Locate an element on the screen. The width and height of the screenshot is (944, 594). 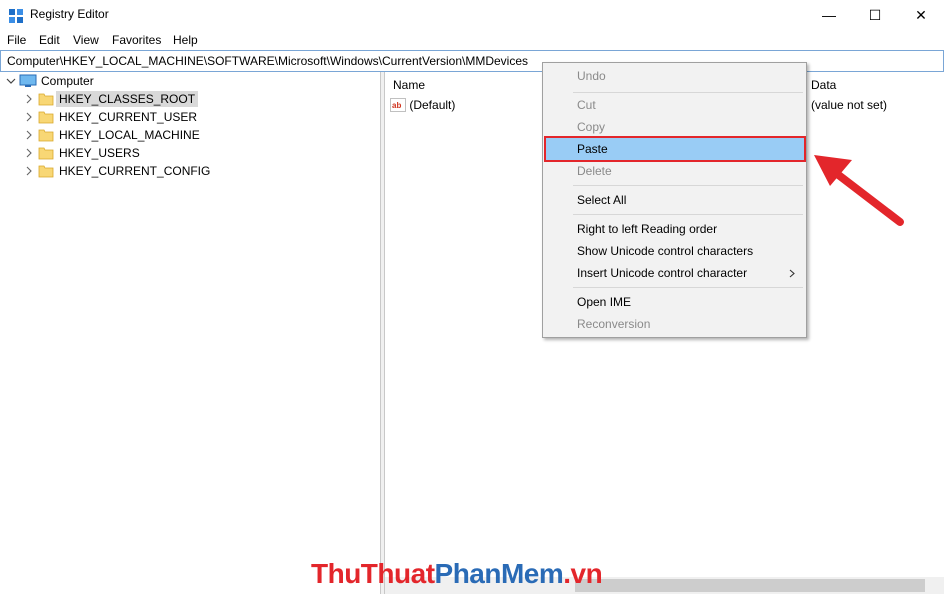
menu-help: Help is located at coordinates (185, 40).